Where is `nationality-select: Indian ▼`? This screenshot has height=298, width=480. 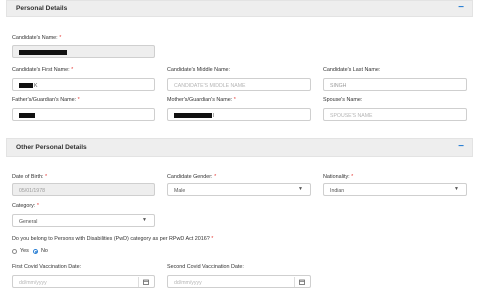 nationality-select: Indian ▼ is located at coordinates (395, 189).